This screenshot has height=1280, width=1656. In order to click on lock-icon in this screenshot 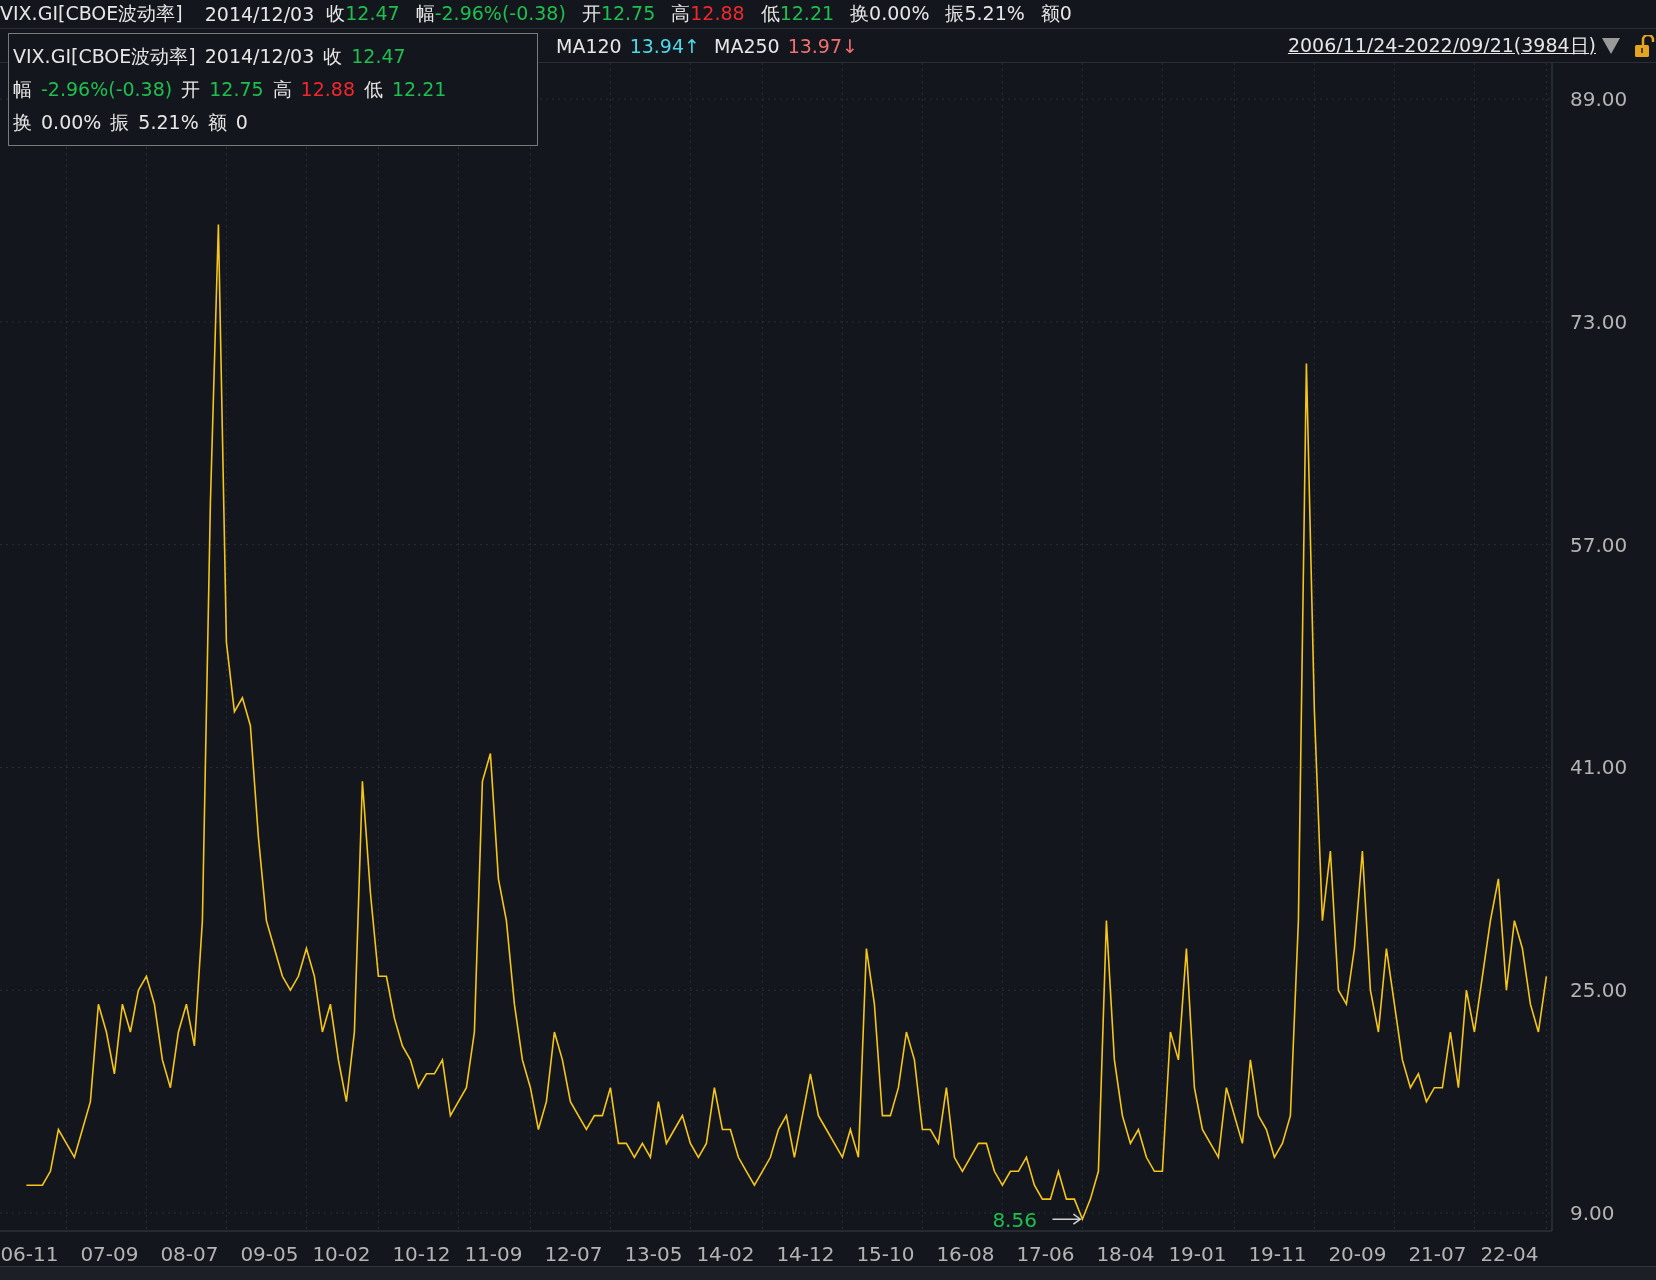, I will do `click(1645, 45)`.